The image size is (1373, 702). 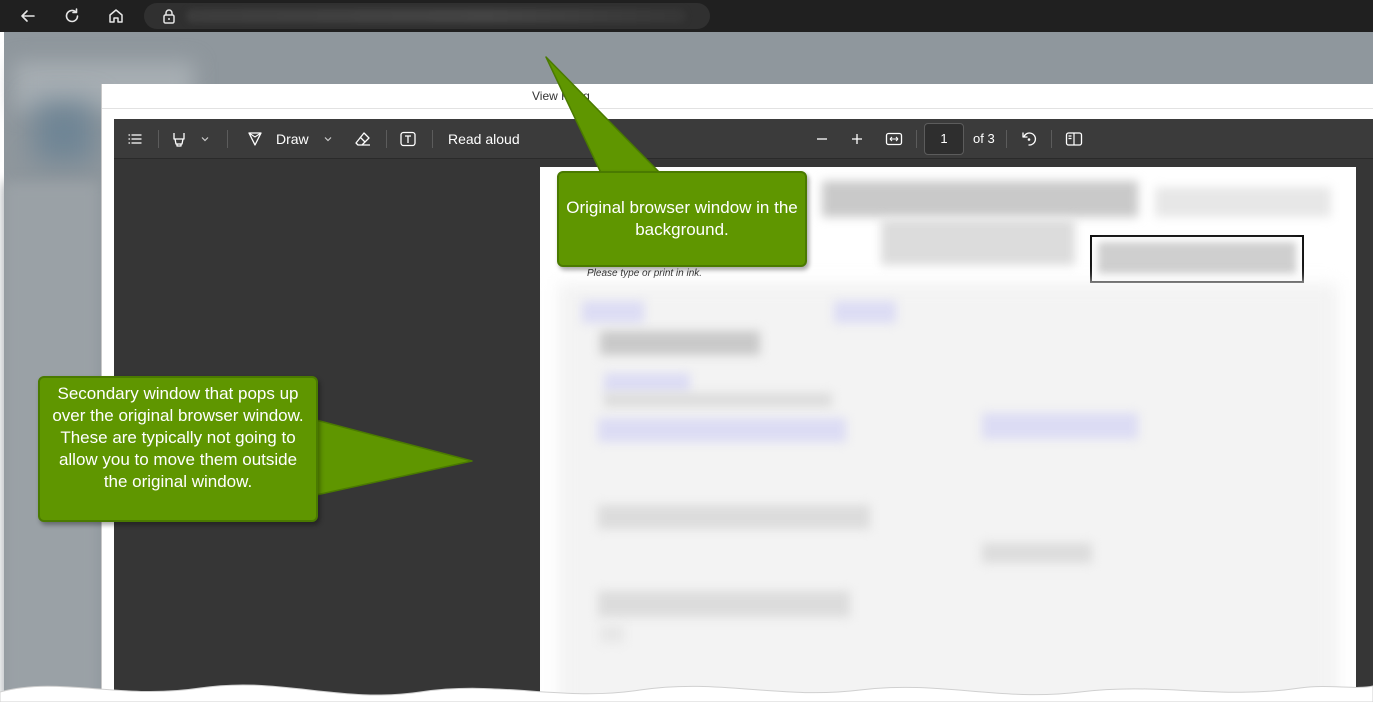 I want to click on page-view-icon, so click(x=1074, y=139).